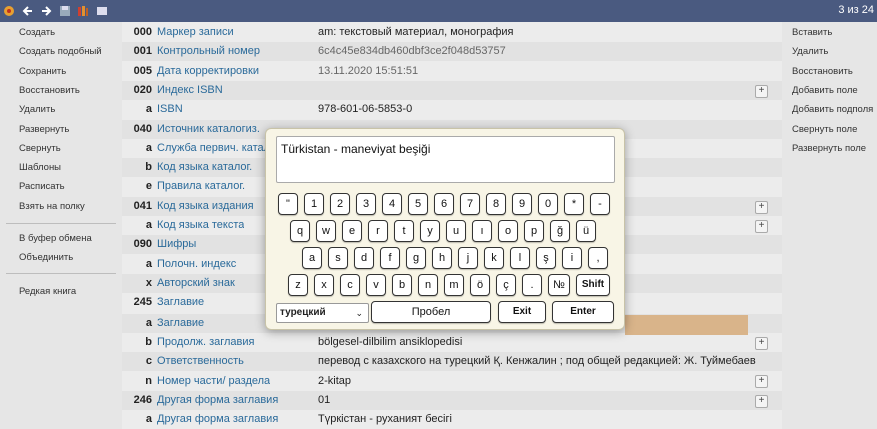 This screenshot has width=877, height=429. What do you see at coordinates (598, 258) in the screenshot?
I see `key: ,` at bounding box center [598, 258].